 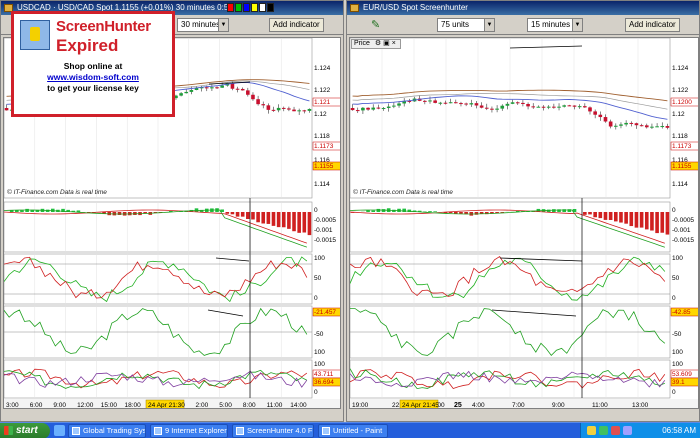 What do you see at coordinates (35, 35) in the screenshot?
I see `screenhunter-logo-icon` at bounding box center [35, 35].